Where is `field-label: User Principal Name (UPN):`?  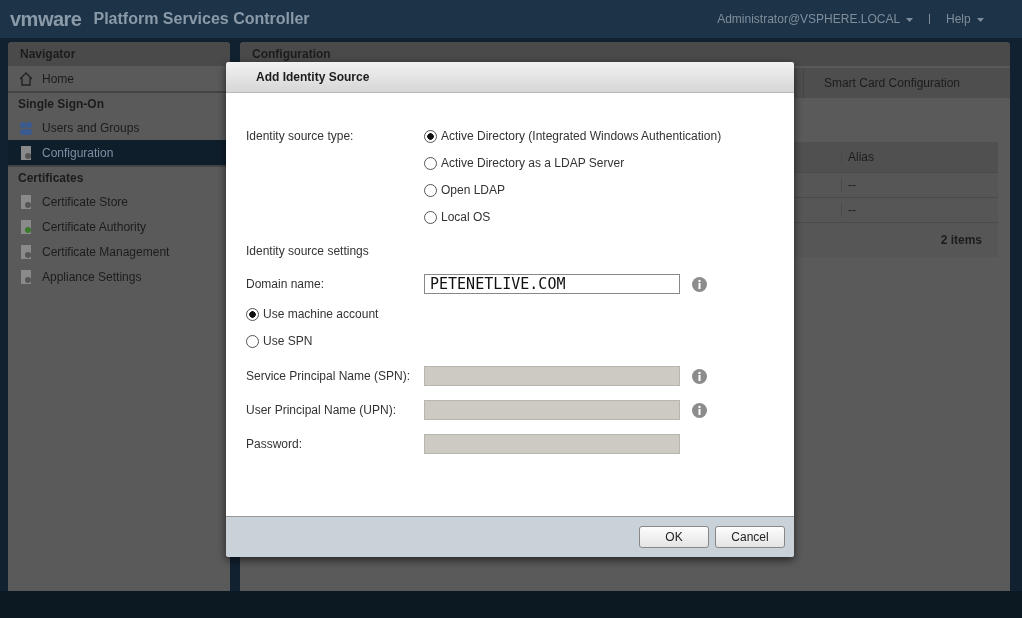
field-label: User Principal Name (UPN): is located at coordinates (322, 410).